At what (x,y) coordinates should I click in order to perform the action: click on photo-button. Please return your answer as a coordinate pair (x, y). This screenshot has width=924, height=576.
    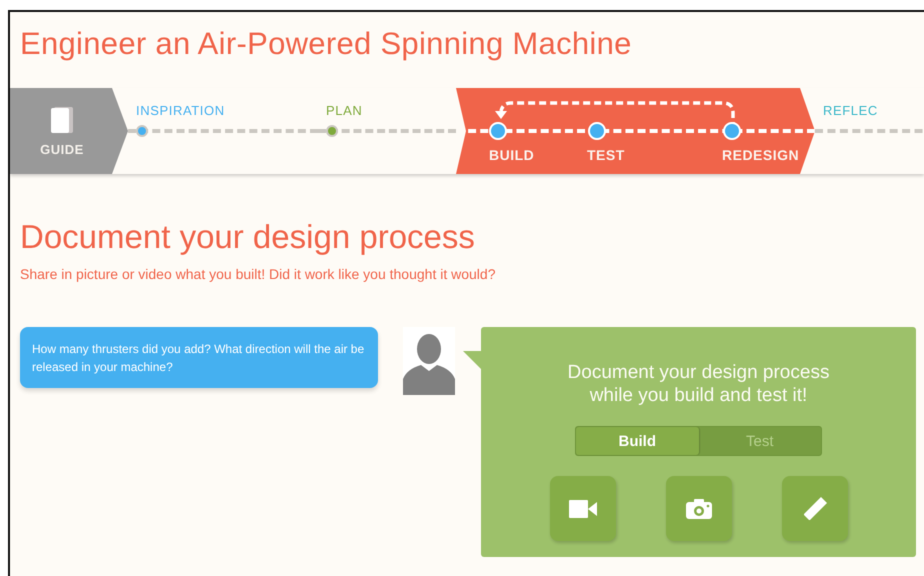
    Looking at the image, I should click on (699, 508).